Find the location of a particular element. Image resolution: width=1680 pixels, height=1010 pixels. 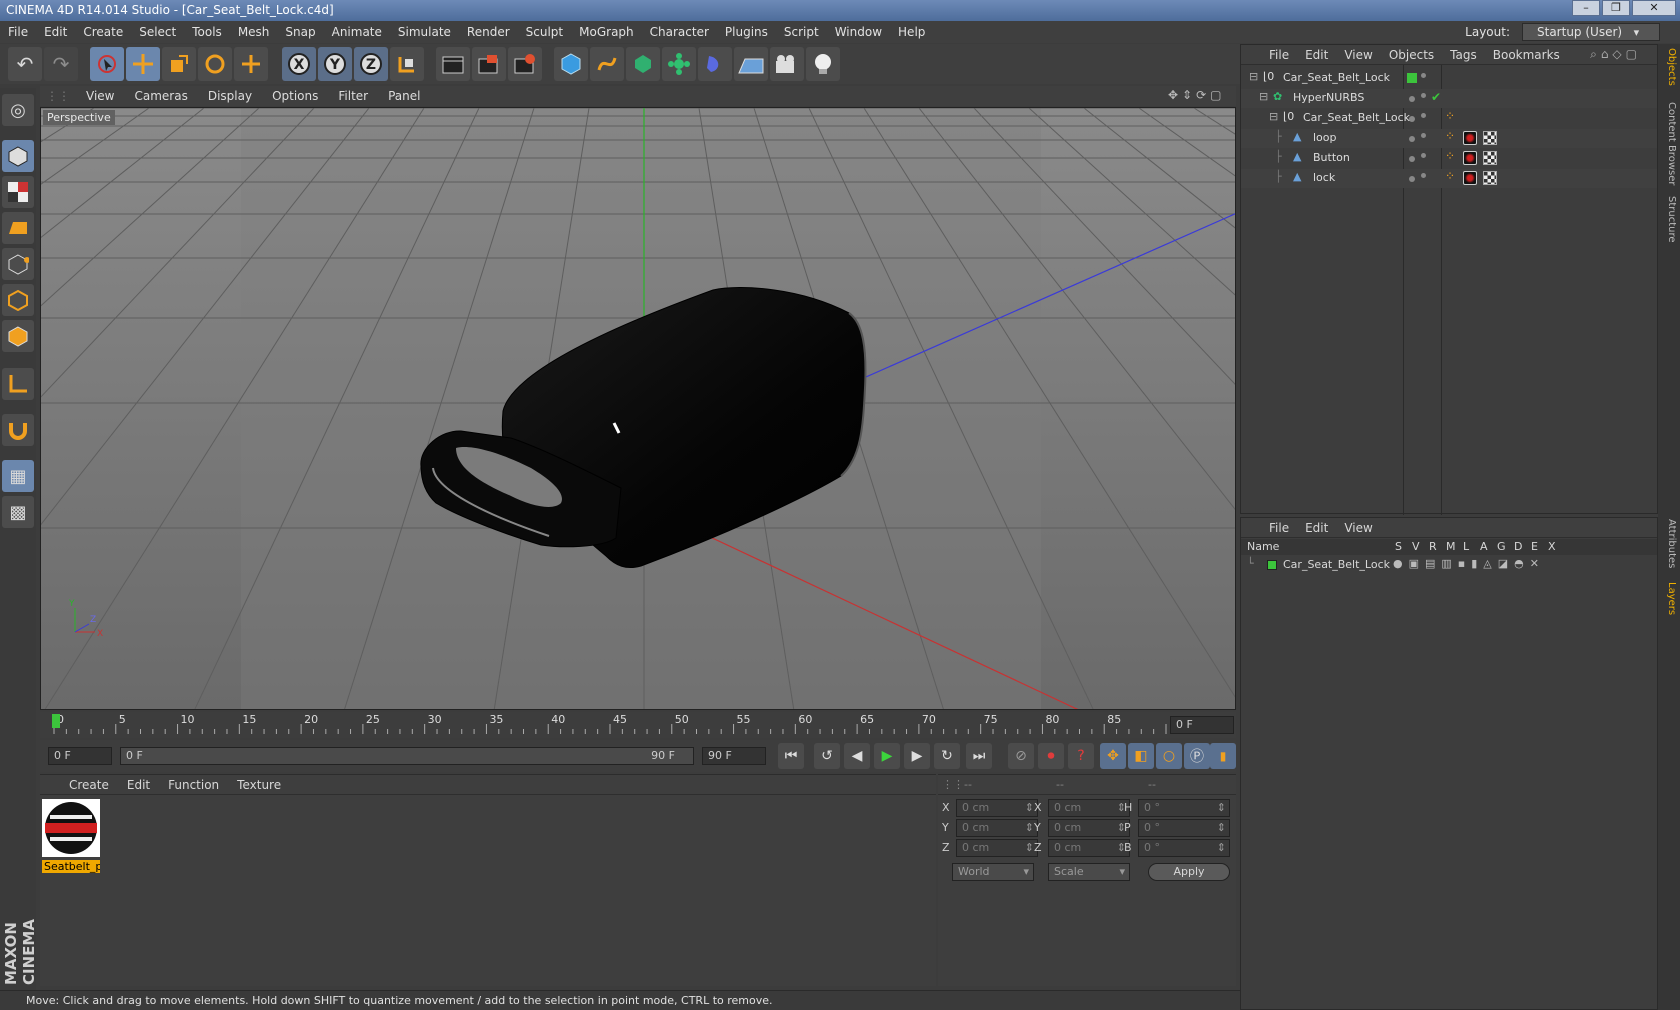

add-icon is located at coordinates (251, 64).